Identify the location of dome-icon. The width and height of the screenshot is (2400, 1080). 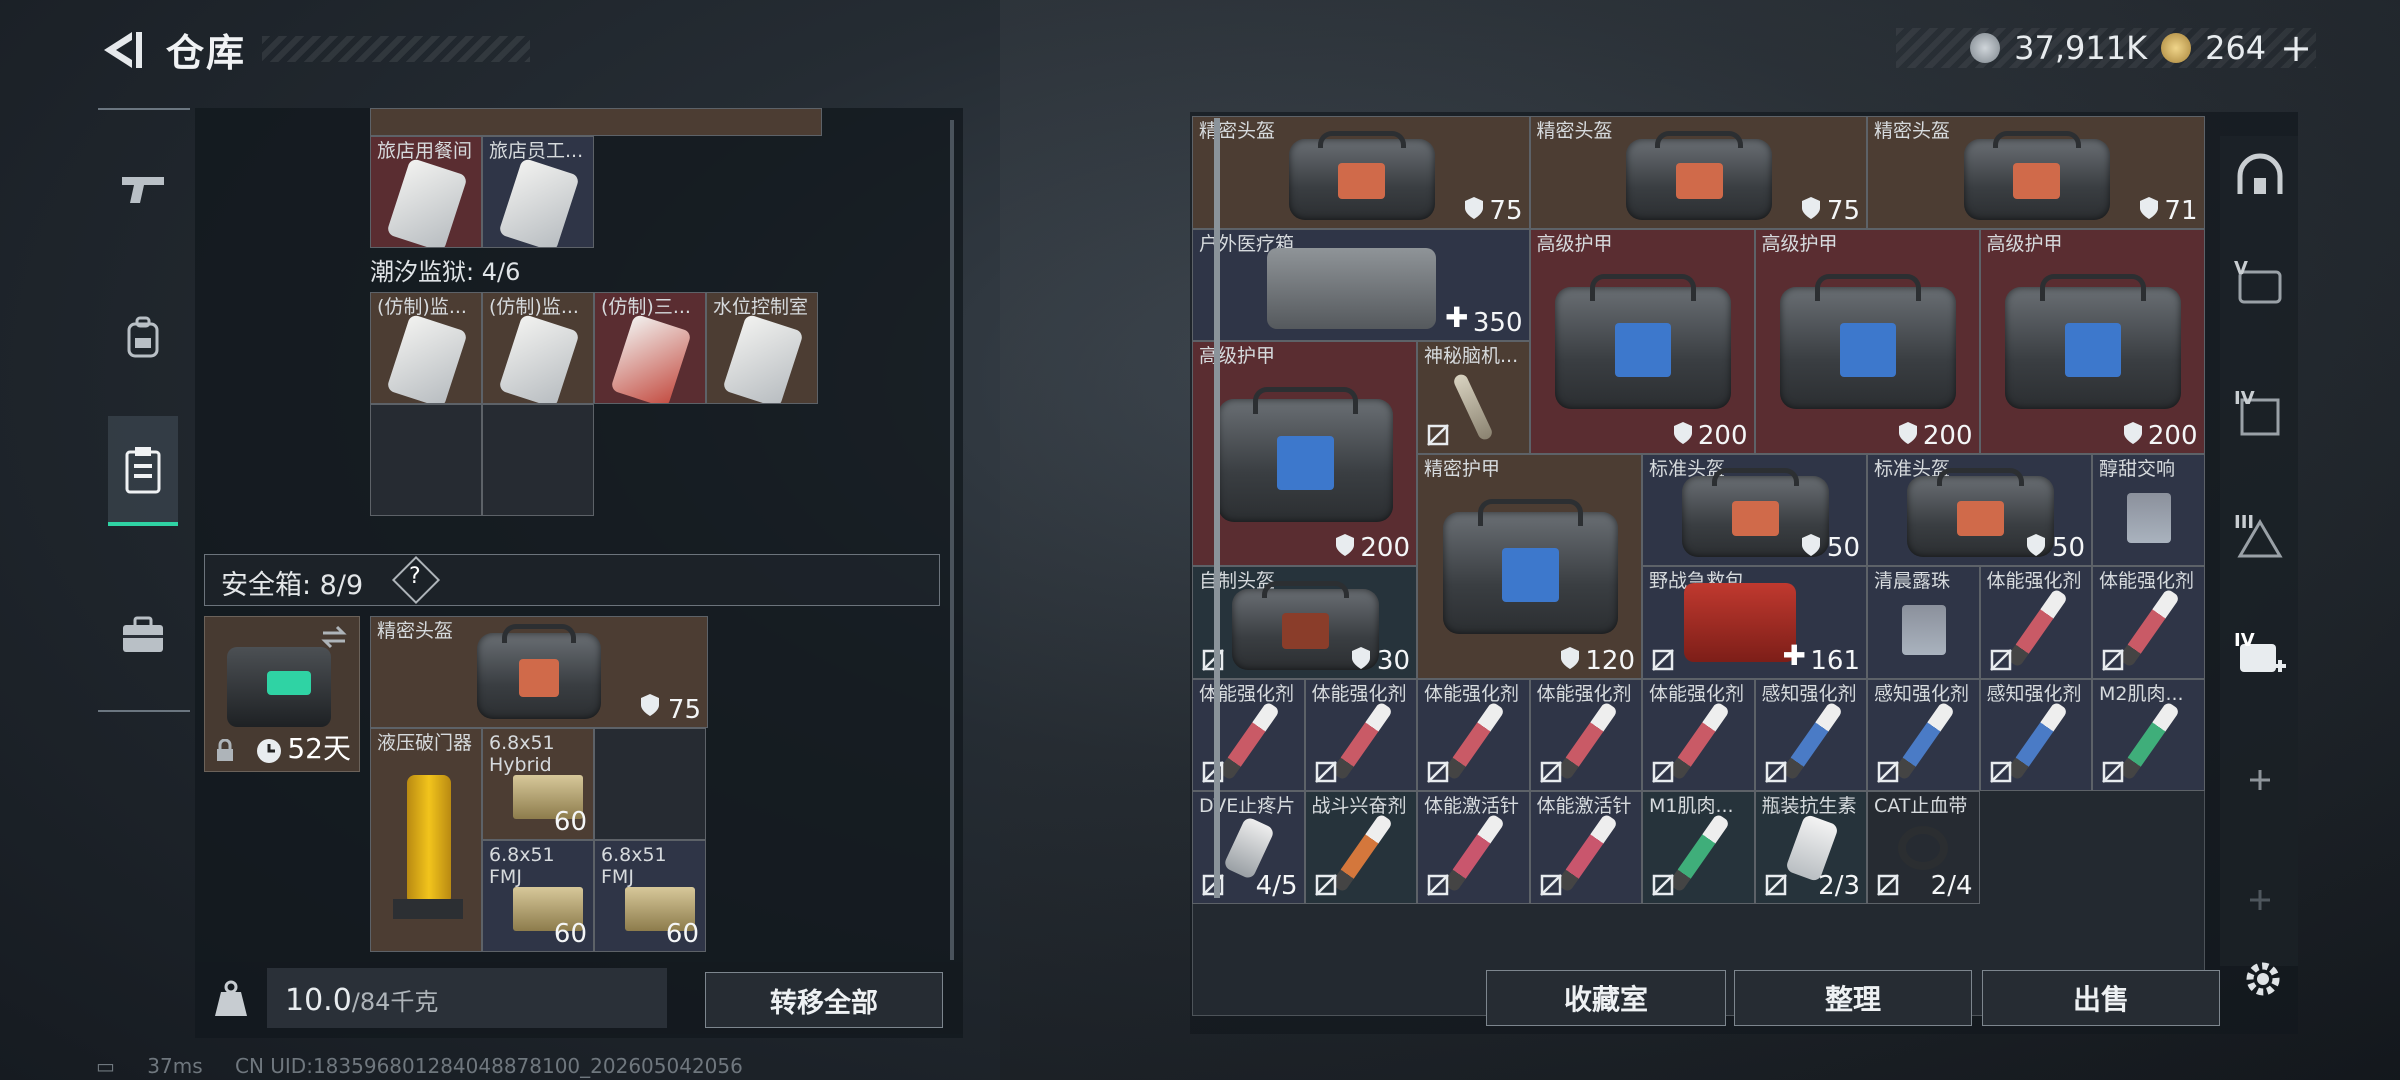
(2260, 176).